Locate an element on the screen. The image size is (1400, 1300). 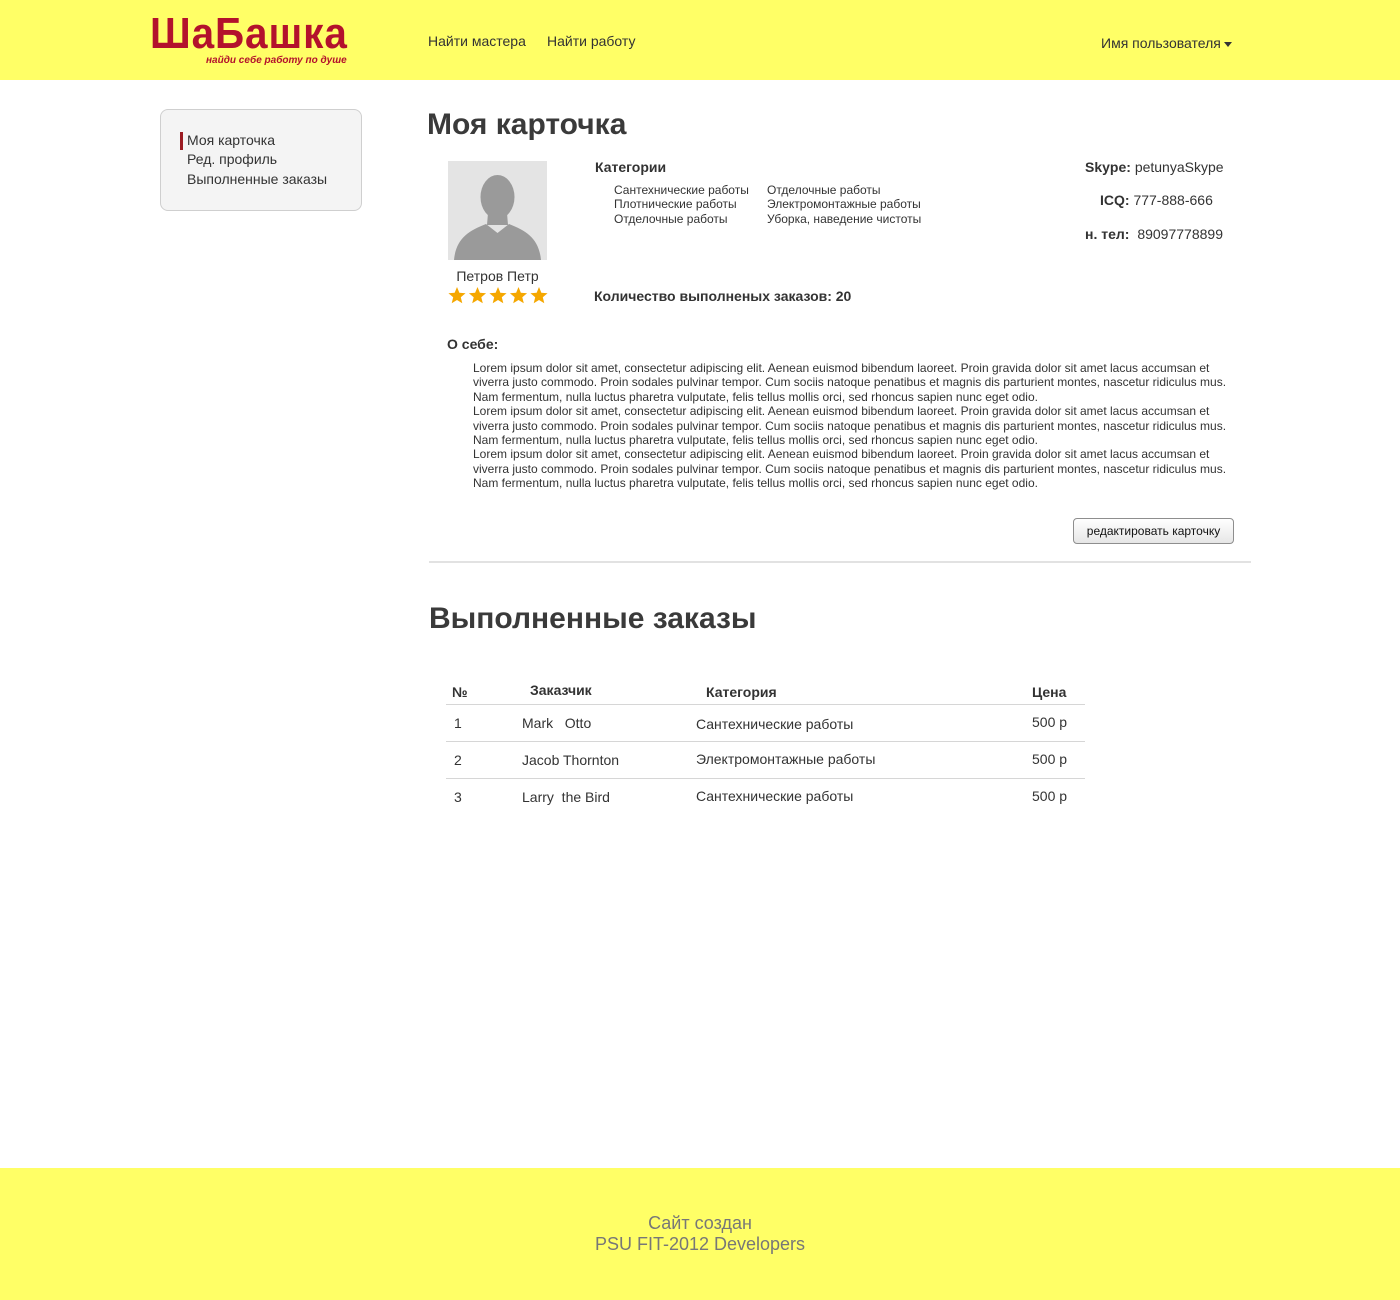
contact-skype: Skype: petunyaSkype is located at coordinates (1154, 167).